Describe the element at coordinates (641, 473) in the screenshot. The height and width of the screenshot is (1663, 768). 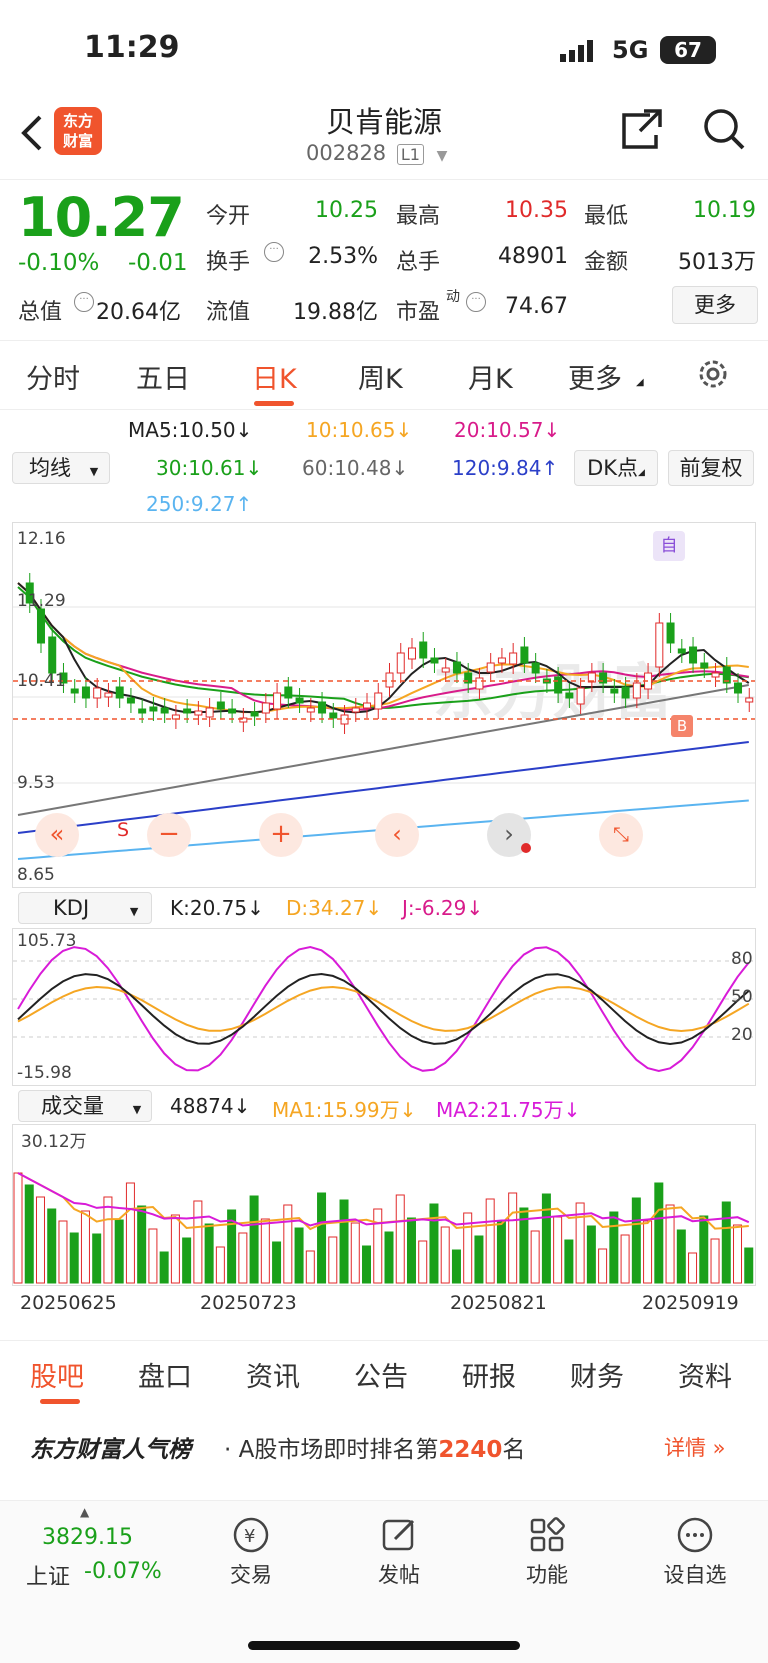
I see `caret-icon: ◢` at that location.